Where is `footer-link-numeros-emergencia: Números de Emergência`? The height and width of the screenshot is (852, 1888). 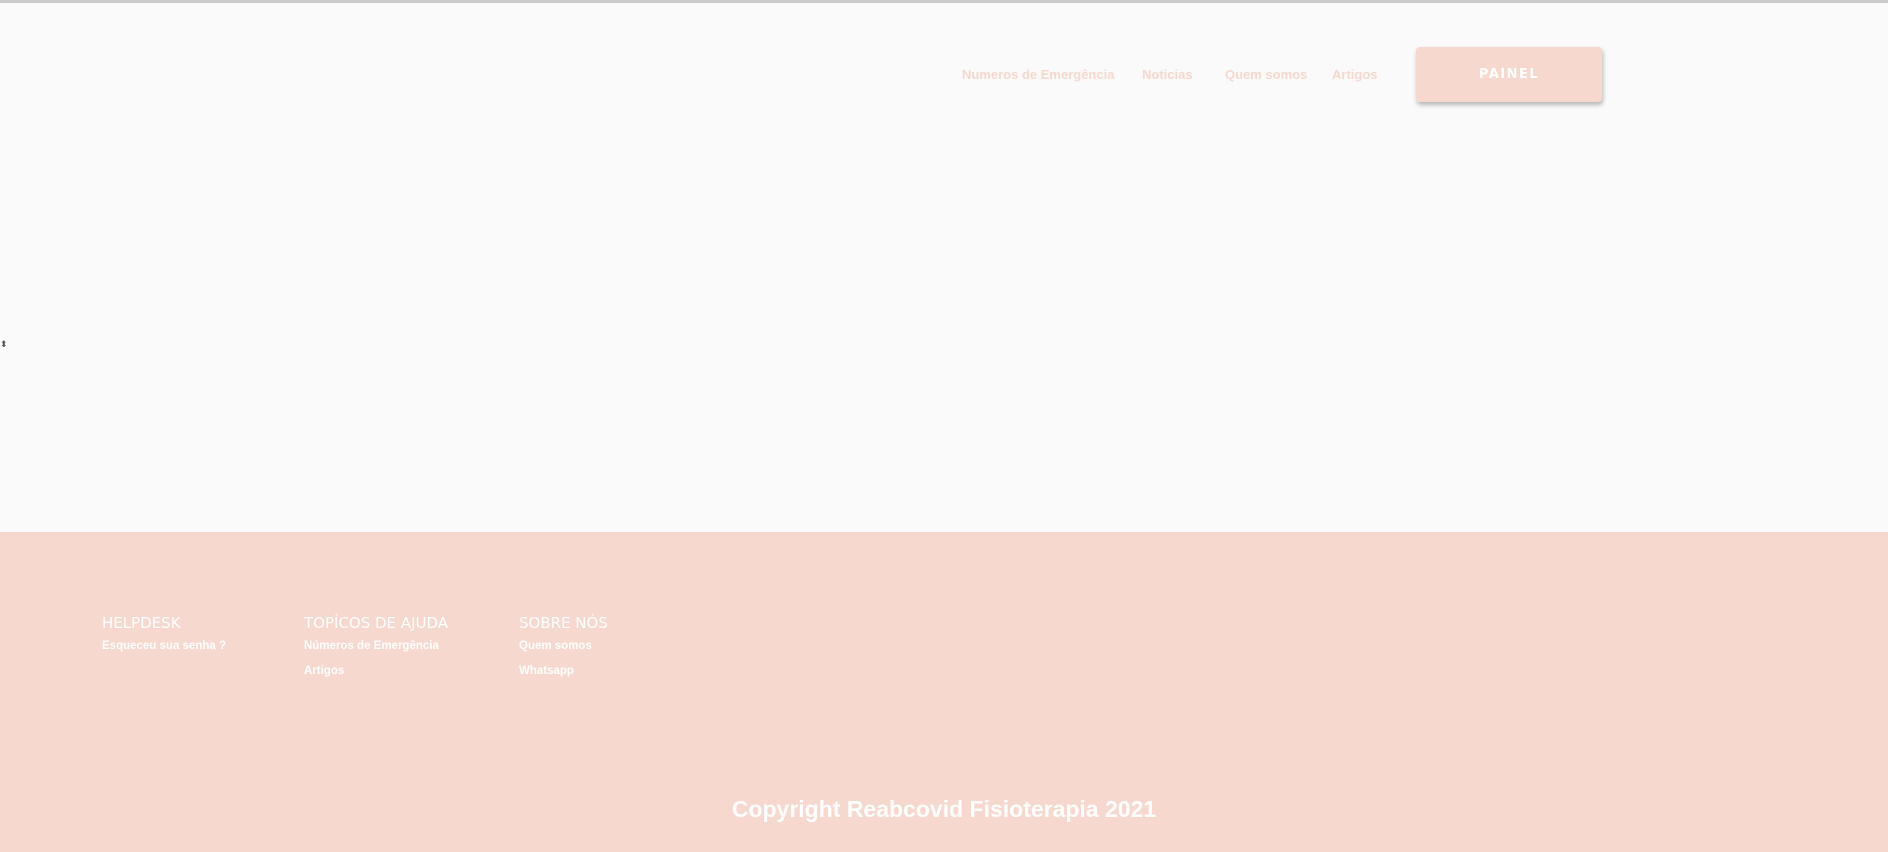 footer-link-numeros-emergencia: Números de Emergência is located at coordinates (376, 646).